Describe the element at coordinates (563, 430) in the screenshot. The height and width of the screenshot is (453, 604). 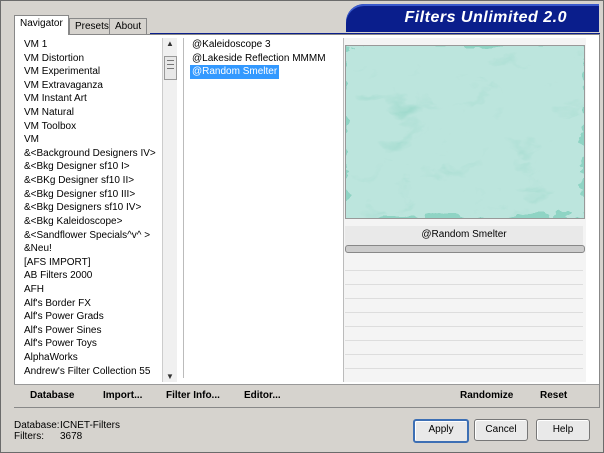
I see `help-button: Help` at that location.